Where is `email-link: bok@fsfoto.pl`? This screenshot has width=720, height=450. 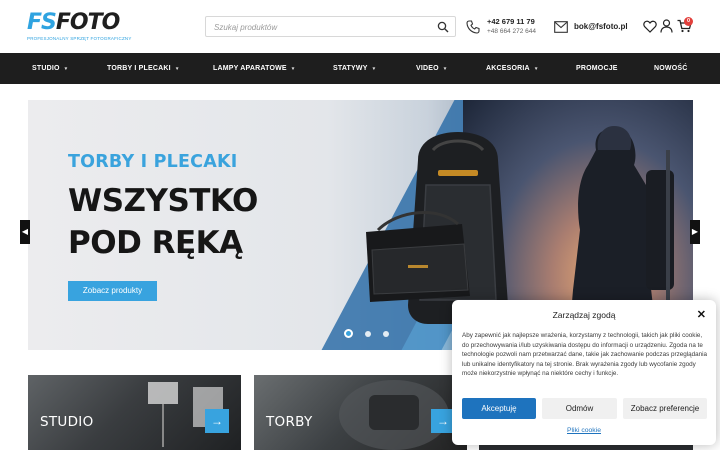
email-link: bok@fsfoto.pl is located at coordinates (601, 26).